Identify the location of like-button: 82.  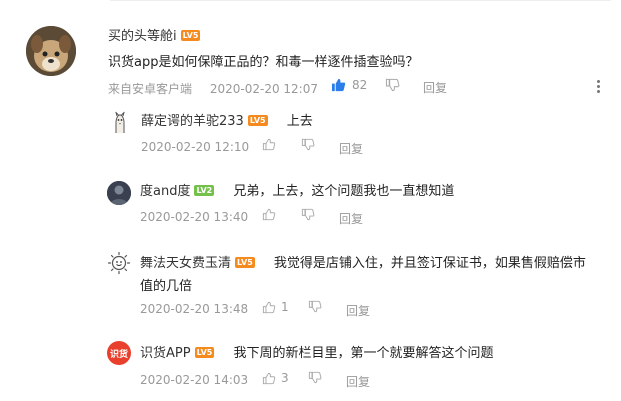
(349, 85).